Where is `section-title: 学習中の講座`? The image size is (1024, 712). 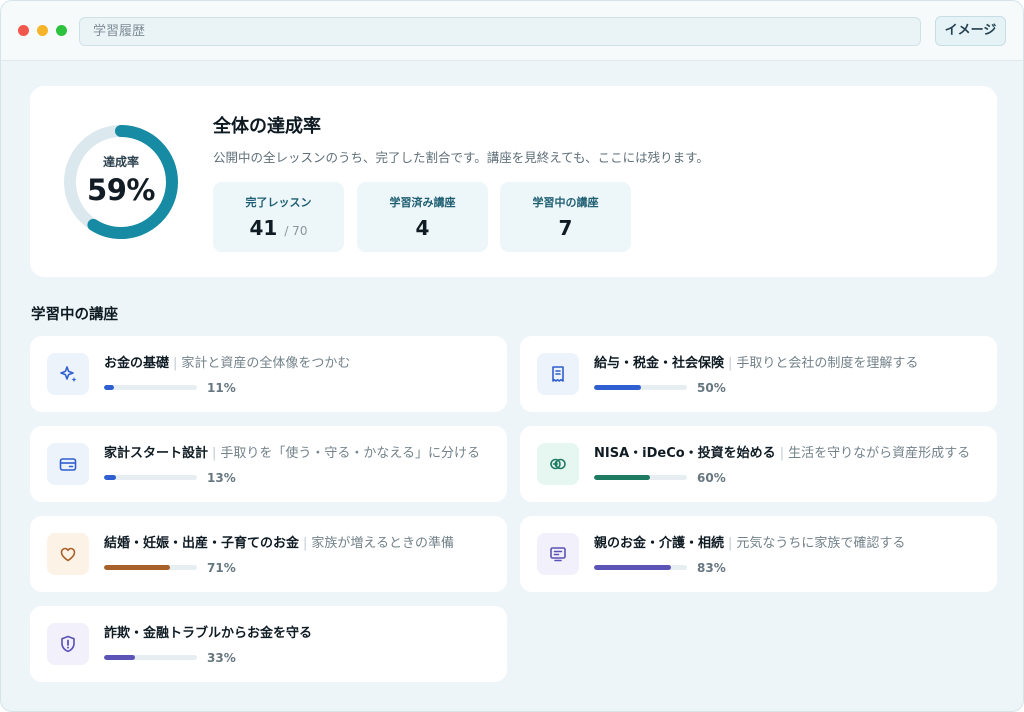
section-title: 学習中の講座 is located at coordinates (74, 315).